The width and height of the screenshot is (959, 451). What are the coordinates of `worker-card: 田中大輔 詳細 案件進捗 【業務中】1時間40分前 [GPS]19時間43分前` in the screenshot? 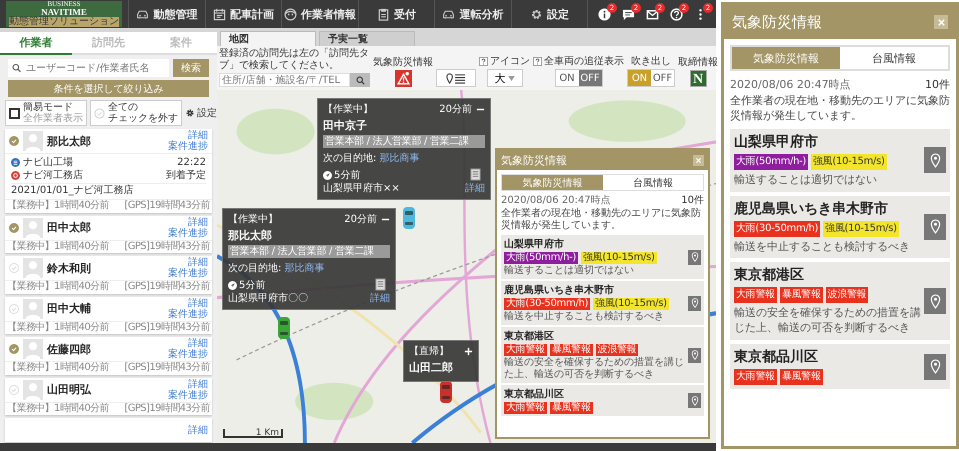 It's located at (108, 315).